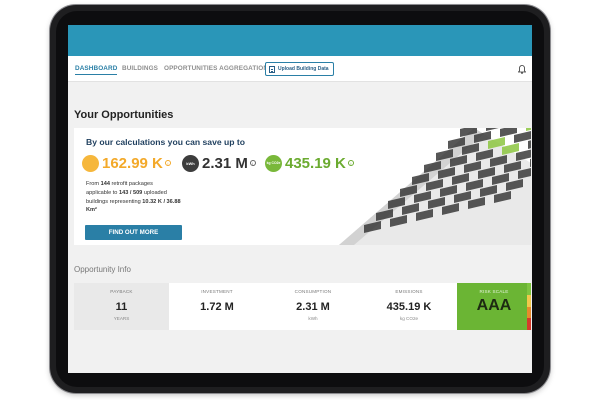 This screenshot has width=600, height=400. Describe the element at coordinates (130, 192) in the screenshot. I see `buildings-count: 143 / 509` at that location.